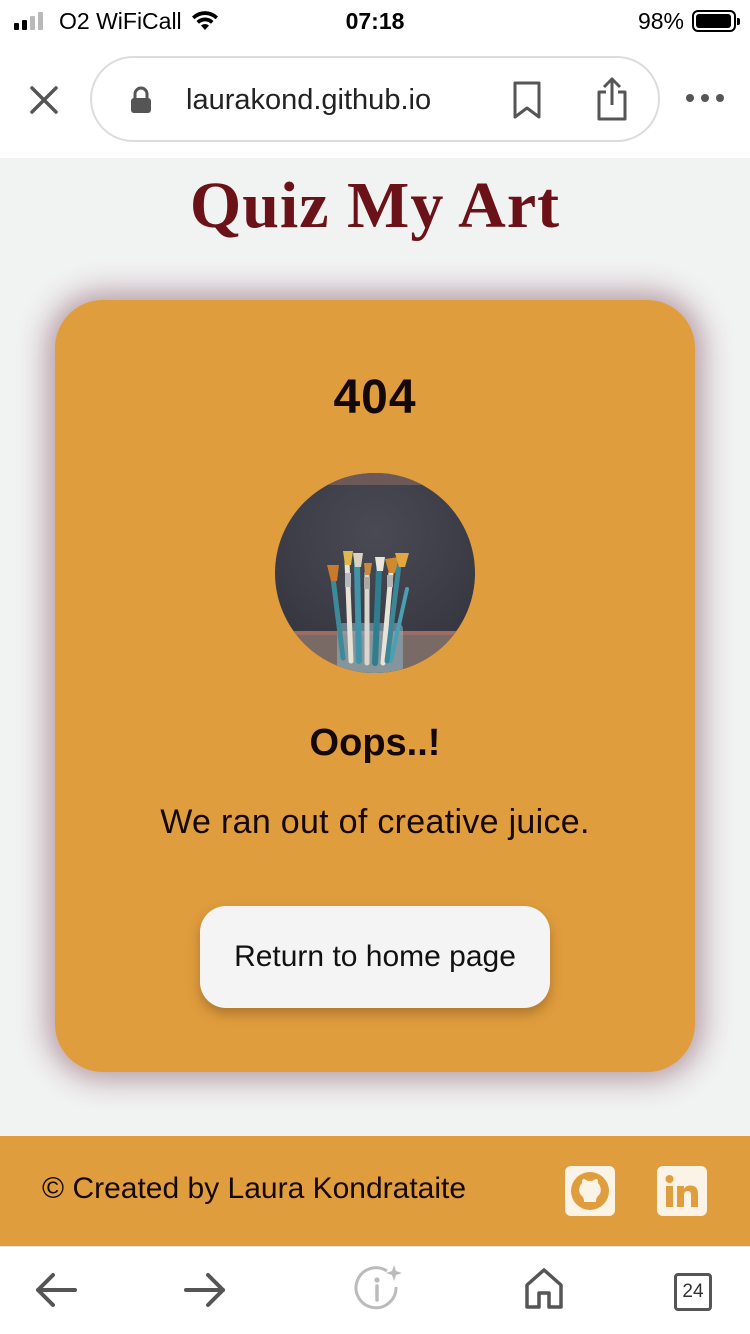  I want to click on battery-percent: 98%, so click(660, 20).